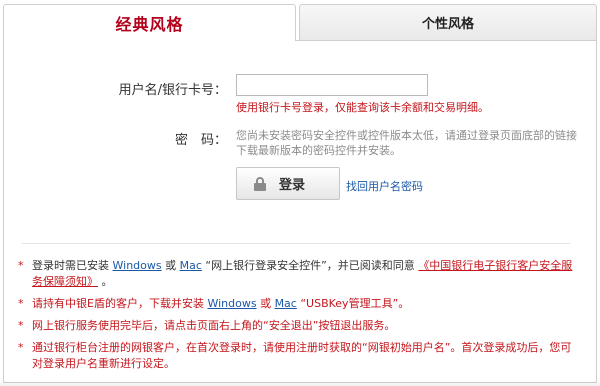  Describe the element at coordinates (286, 303) in the screenshot. I see `mac-usbkey-link: Mac` at that location.